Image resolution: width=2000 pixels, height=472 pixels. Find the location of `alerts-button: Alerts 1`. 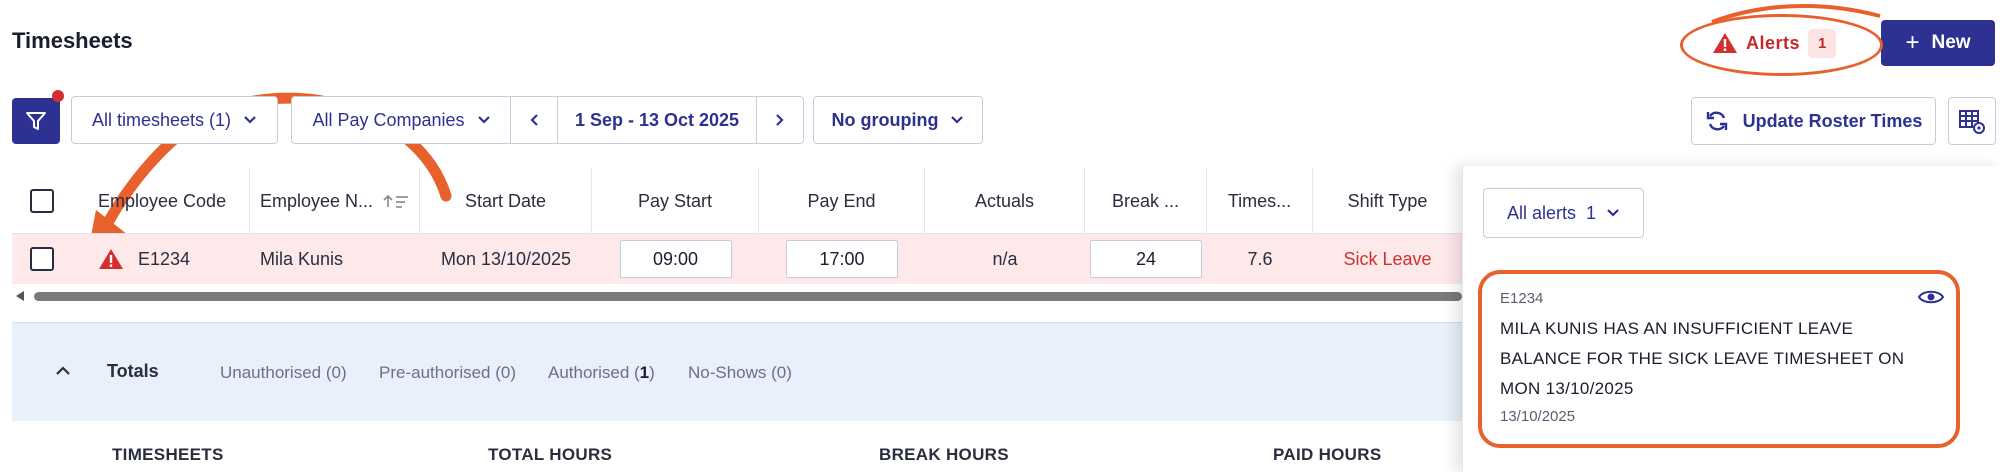

alerts-button: Alerts 1 is located at coordinates (1774, 43).